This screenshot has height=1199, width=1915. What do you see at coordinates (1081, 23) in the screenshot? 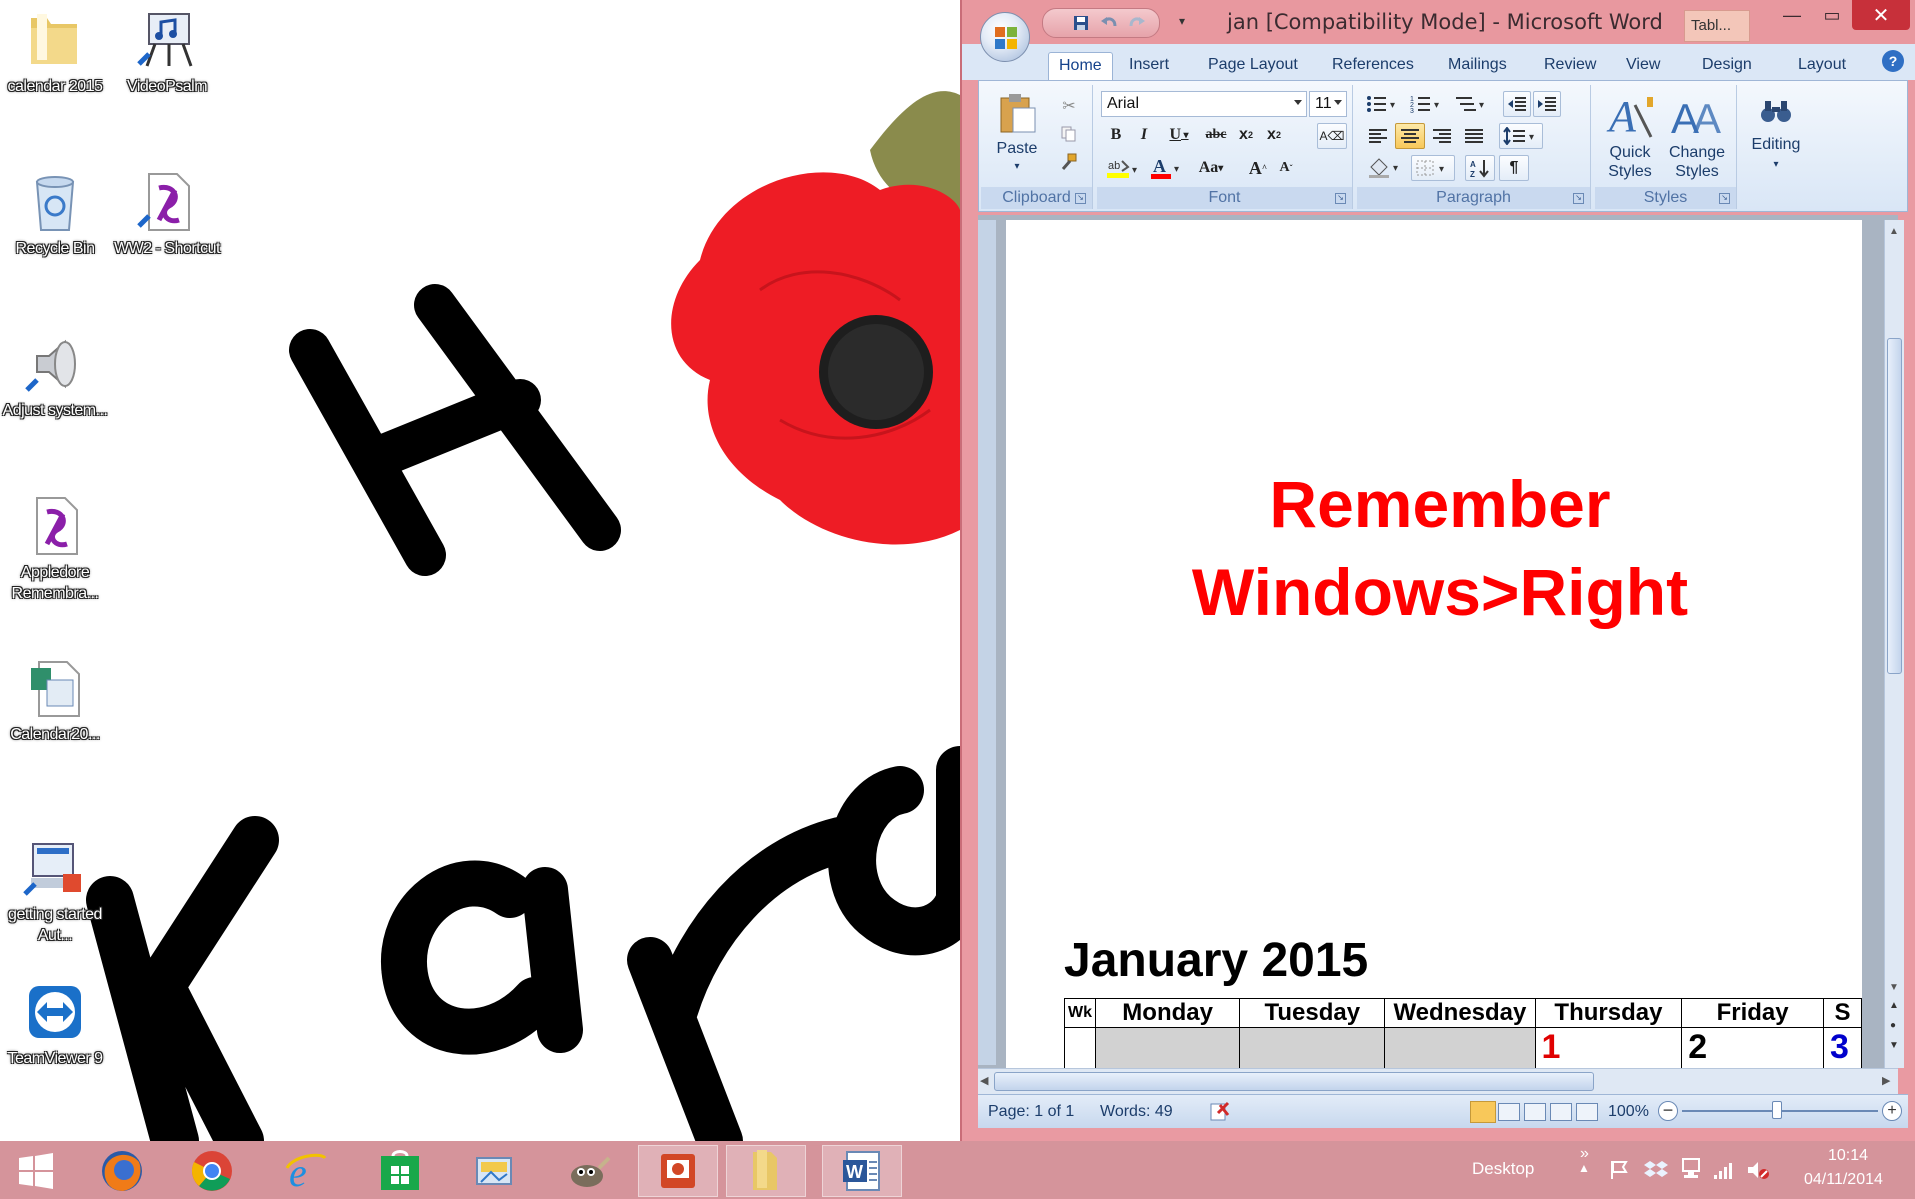
I see `save-icon` at bounding box center [1081, 23].